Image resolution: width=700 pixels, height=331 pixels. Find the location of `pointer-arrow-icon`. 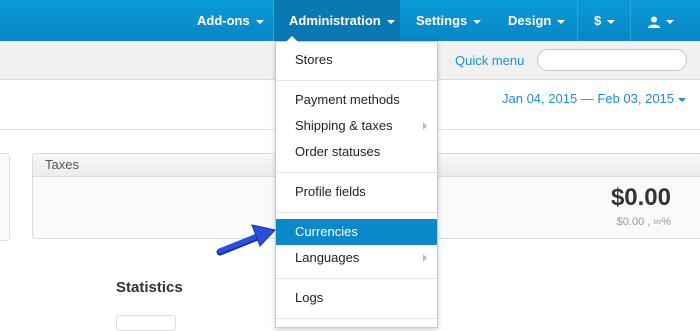

pointer-arrow-icon is located at coordinates (246, 240).